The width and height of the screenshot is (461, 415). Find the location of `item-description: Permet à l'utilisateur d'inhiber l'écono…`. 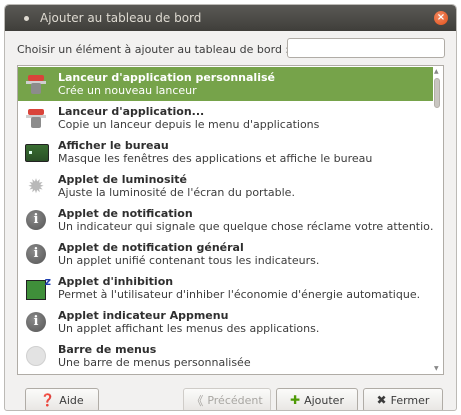

item-description: Permet à l'utilisateur d'inhiber l'écono… is located at coordinates (239, 294).